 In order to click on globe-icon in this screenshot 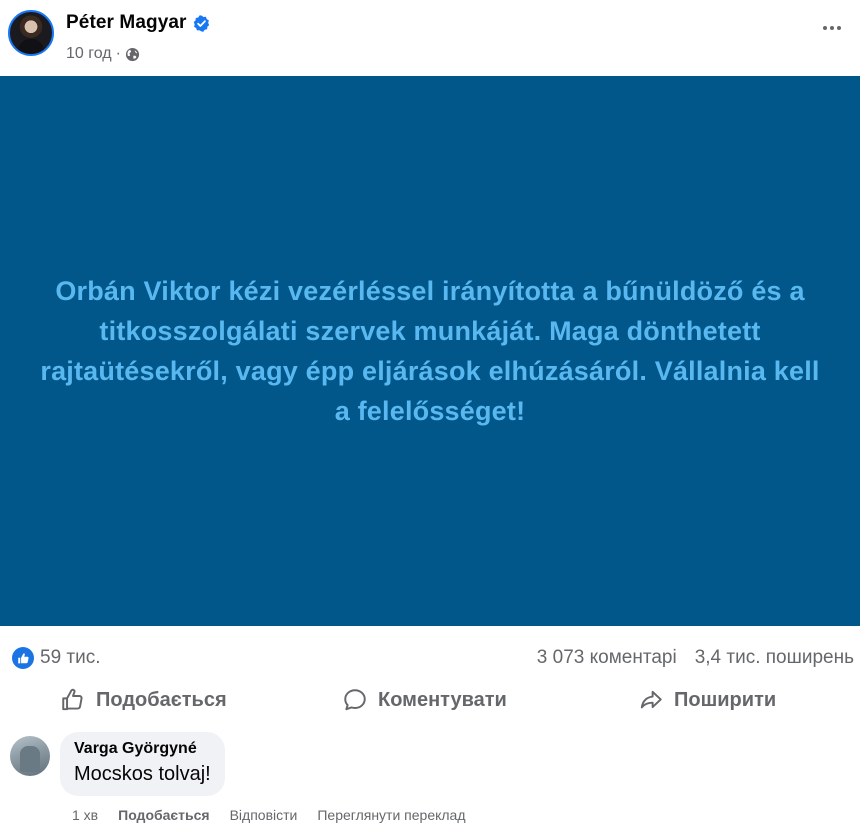, I will do `click(132, 54)`.